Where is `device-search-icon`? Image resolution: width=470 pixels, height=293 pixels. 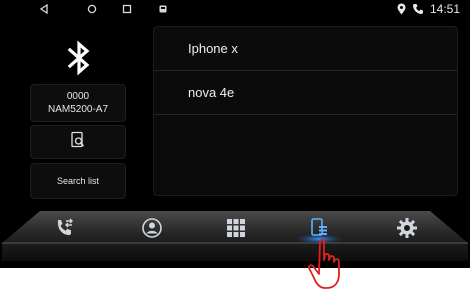 device-search-icon is located at coordinates (78, 142).